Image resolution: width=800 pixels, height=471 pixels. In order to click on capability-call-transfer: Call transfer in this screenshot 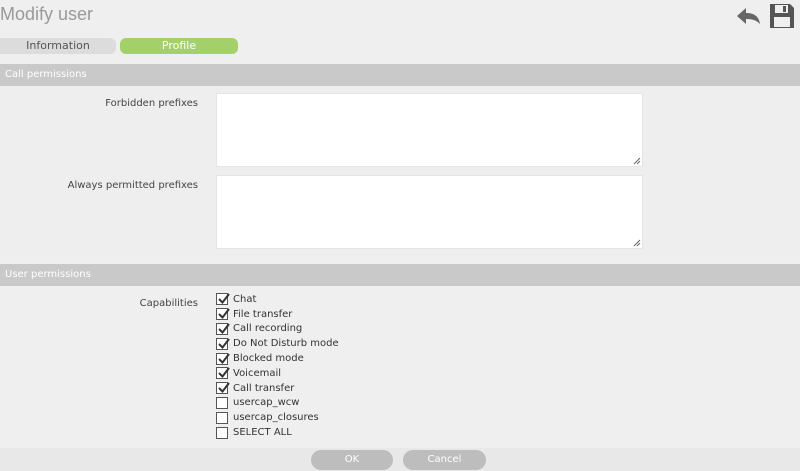, I will do `click(277, 388)`.